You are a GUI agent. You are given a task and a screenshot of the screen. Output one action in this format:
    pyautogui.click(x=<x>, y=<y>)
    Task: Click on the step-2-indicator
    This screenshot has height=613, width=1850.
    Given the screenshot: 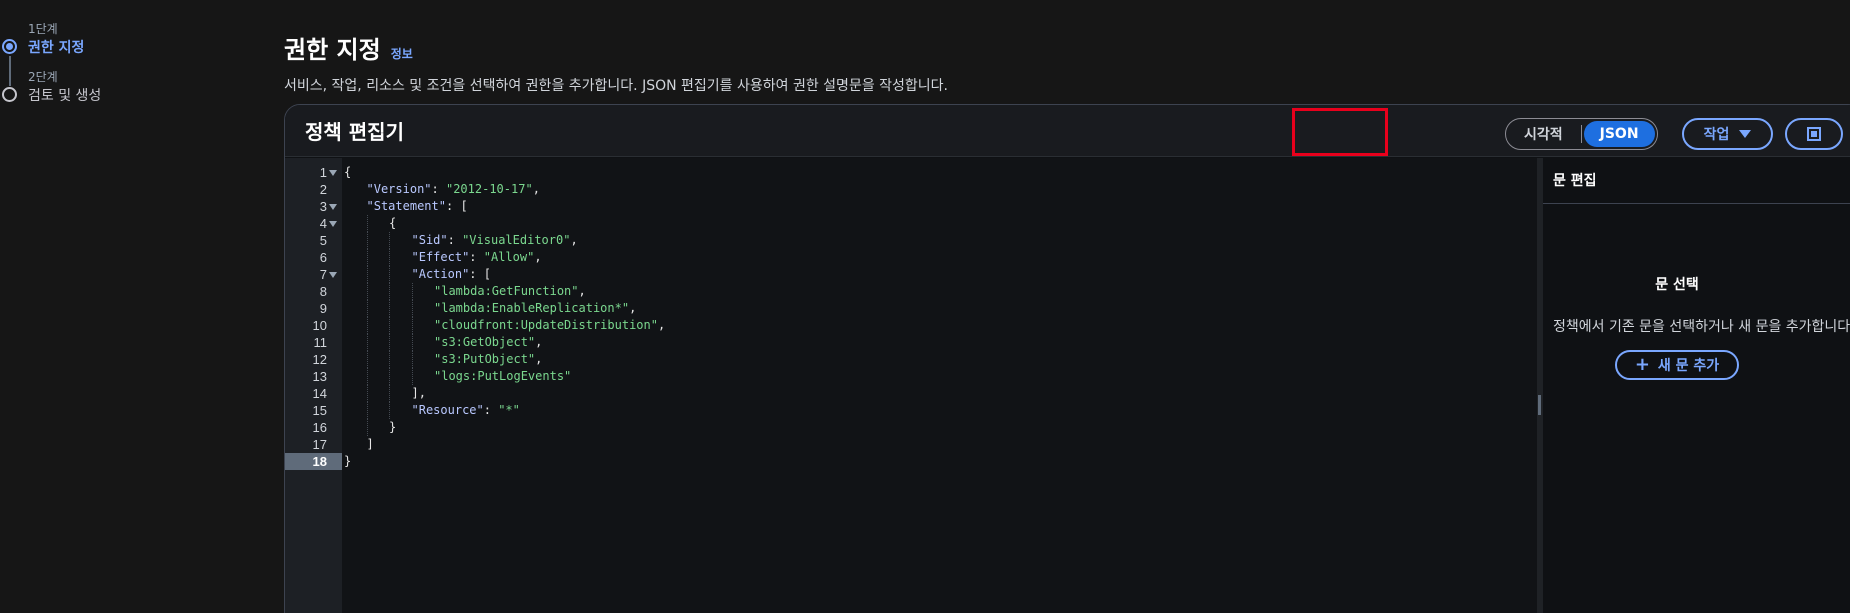 What is the action you would take?
    pyautogui.click(x=9, y=94)
    